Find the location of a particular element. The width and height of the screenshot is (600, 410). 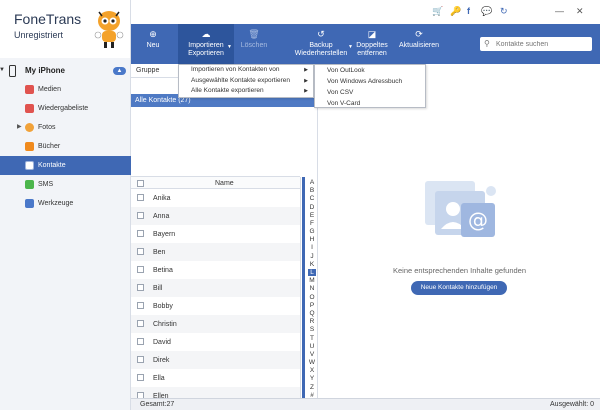

delete-button: 🗑 Löschen is located at coordinates (254, 44).